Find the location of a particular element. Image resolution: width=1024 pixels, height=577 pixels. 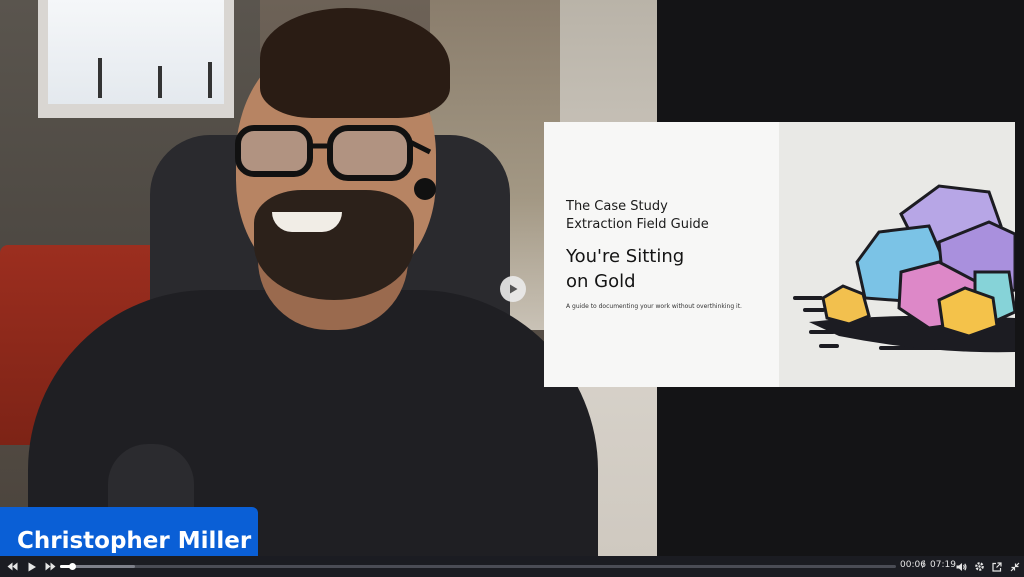

seek-bar is located at coordinates (478, 566).